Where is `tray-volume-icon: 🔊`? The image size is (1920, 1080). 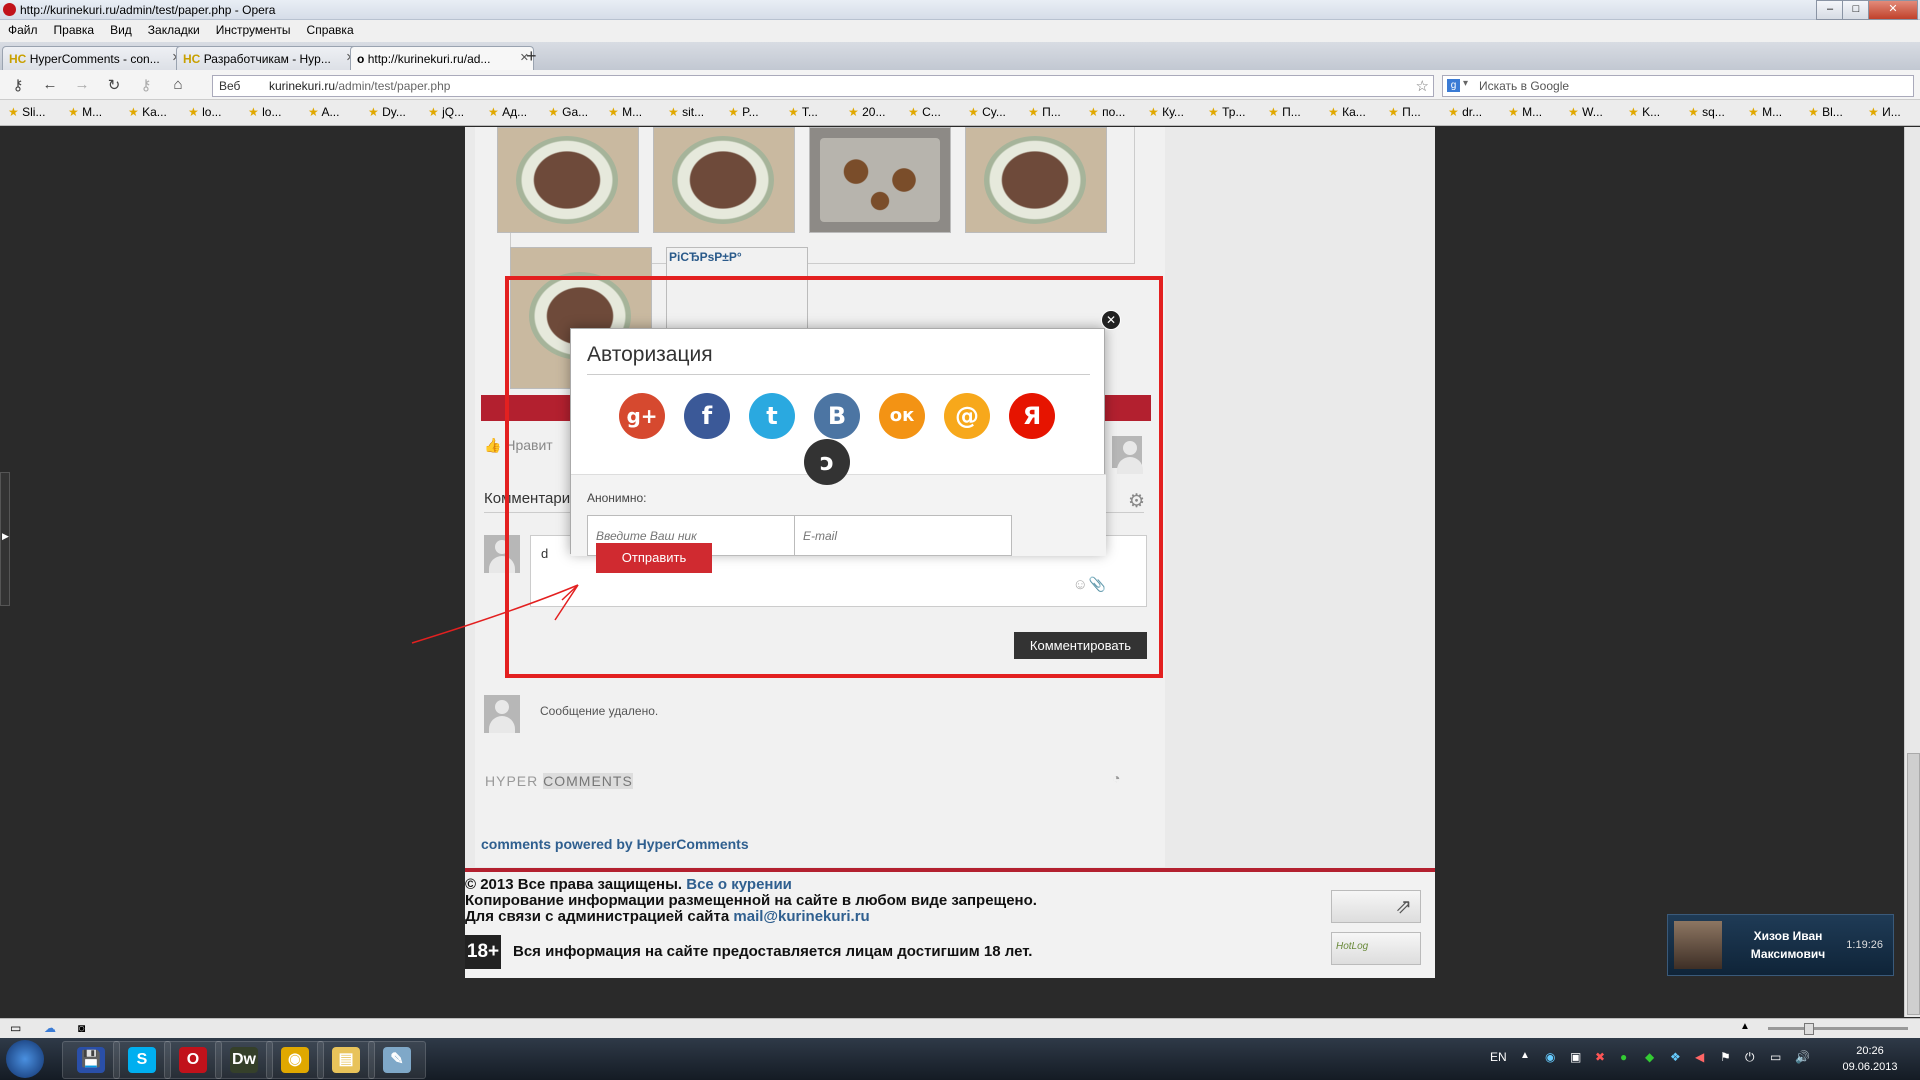 tray-volume-icon: 🔊 is located at coordinates (1802, 1057).